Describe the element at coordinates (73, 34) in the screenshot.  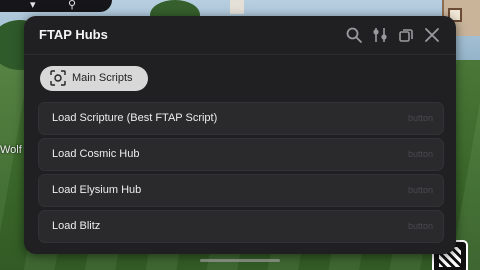
I see `window-title: FTAP Hubs` at that location.